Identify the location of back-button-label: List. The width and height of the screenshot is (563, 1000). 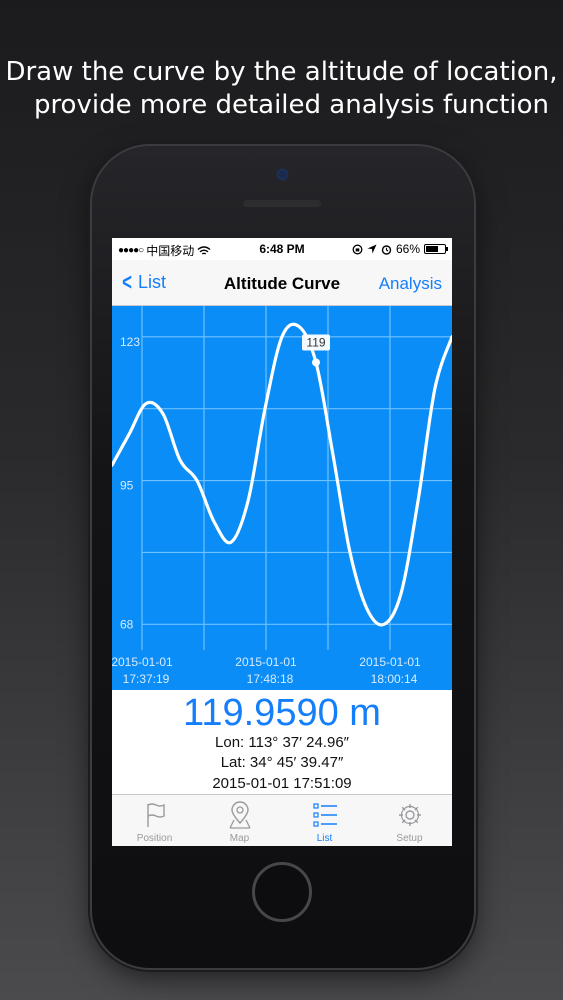
(152, 282).